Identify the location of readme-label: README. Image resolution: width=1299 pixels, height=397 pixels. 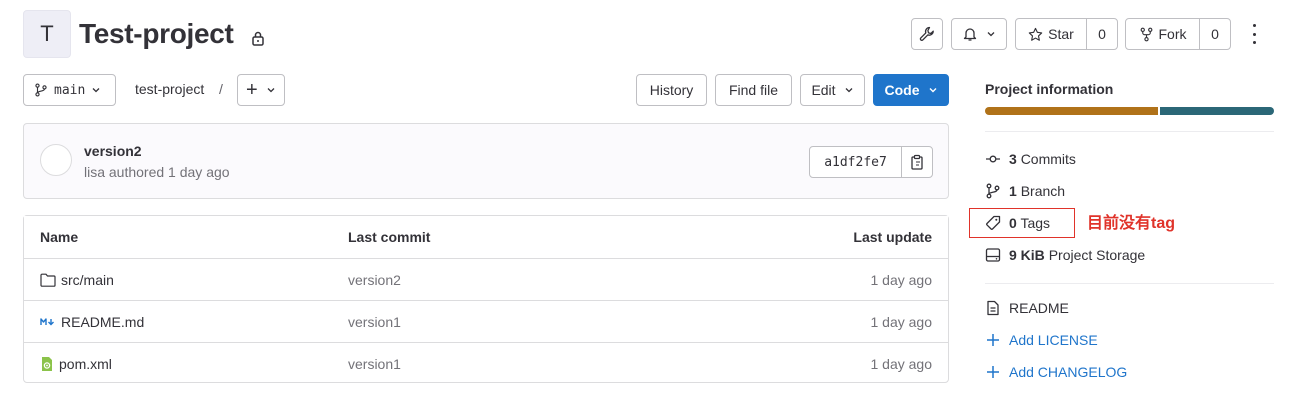
(1039, 308).